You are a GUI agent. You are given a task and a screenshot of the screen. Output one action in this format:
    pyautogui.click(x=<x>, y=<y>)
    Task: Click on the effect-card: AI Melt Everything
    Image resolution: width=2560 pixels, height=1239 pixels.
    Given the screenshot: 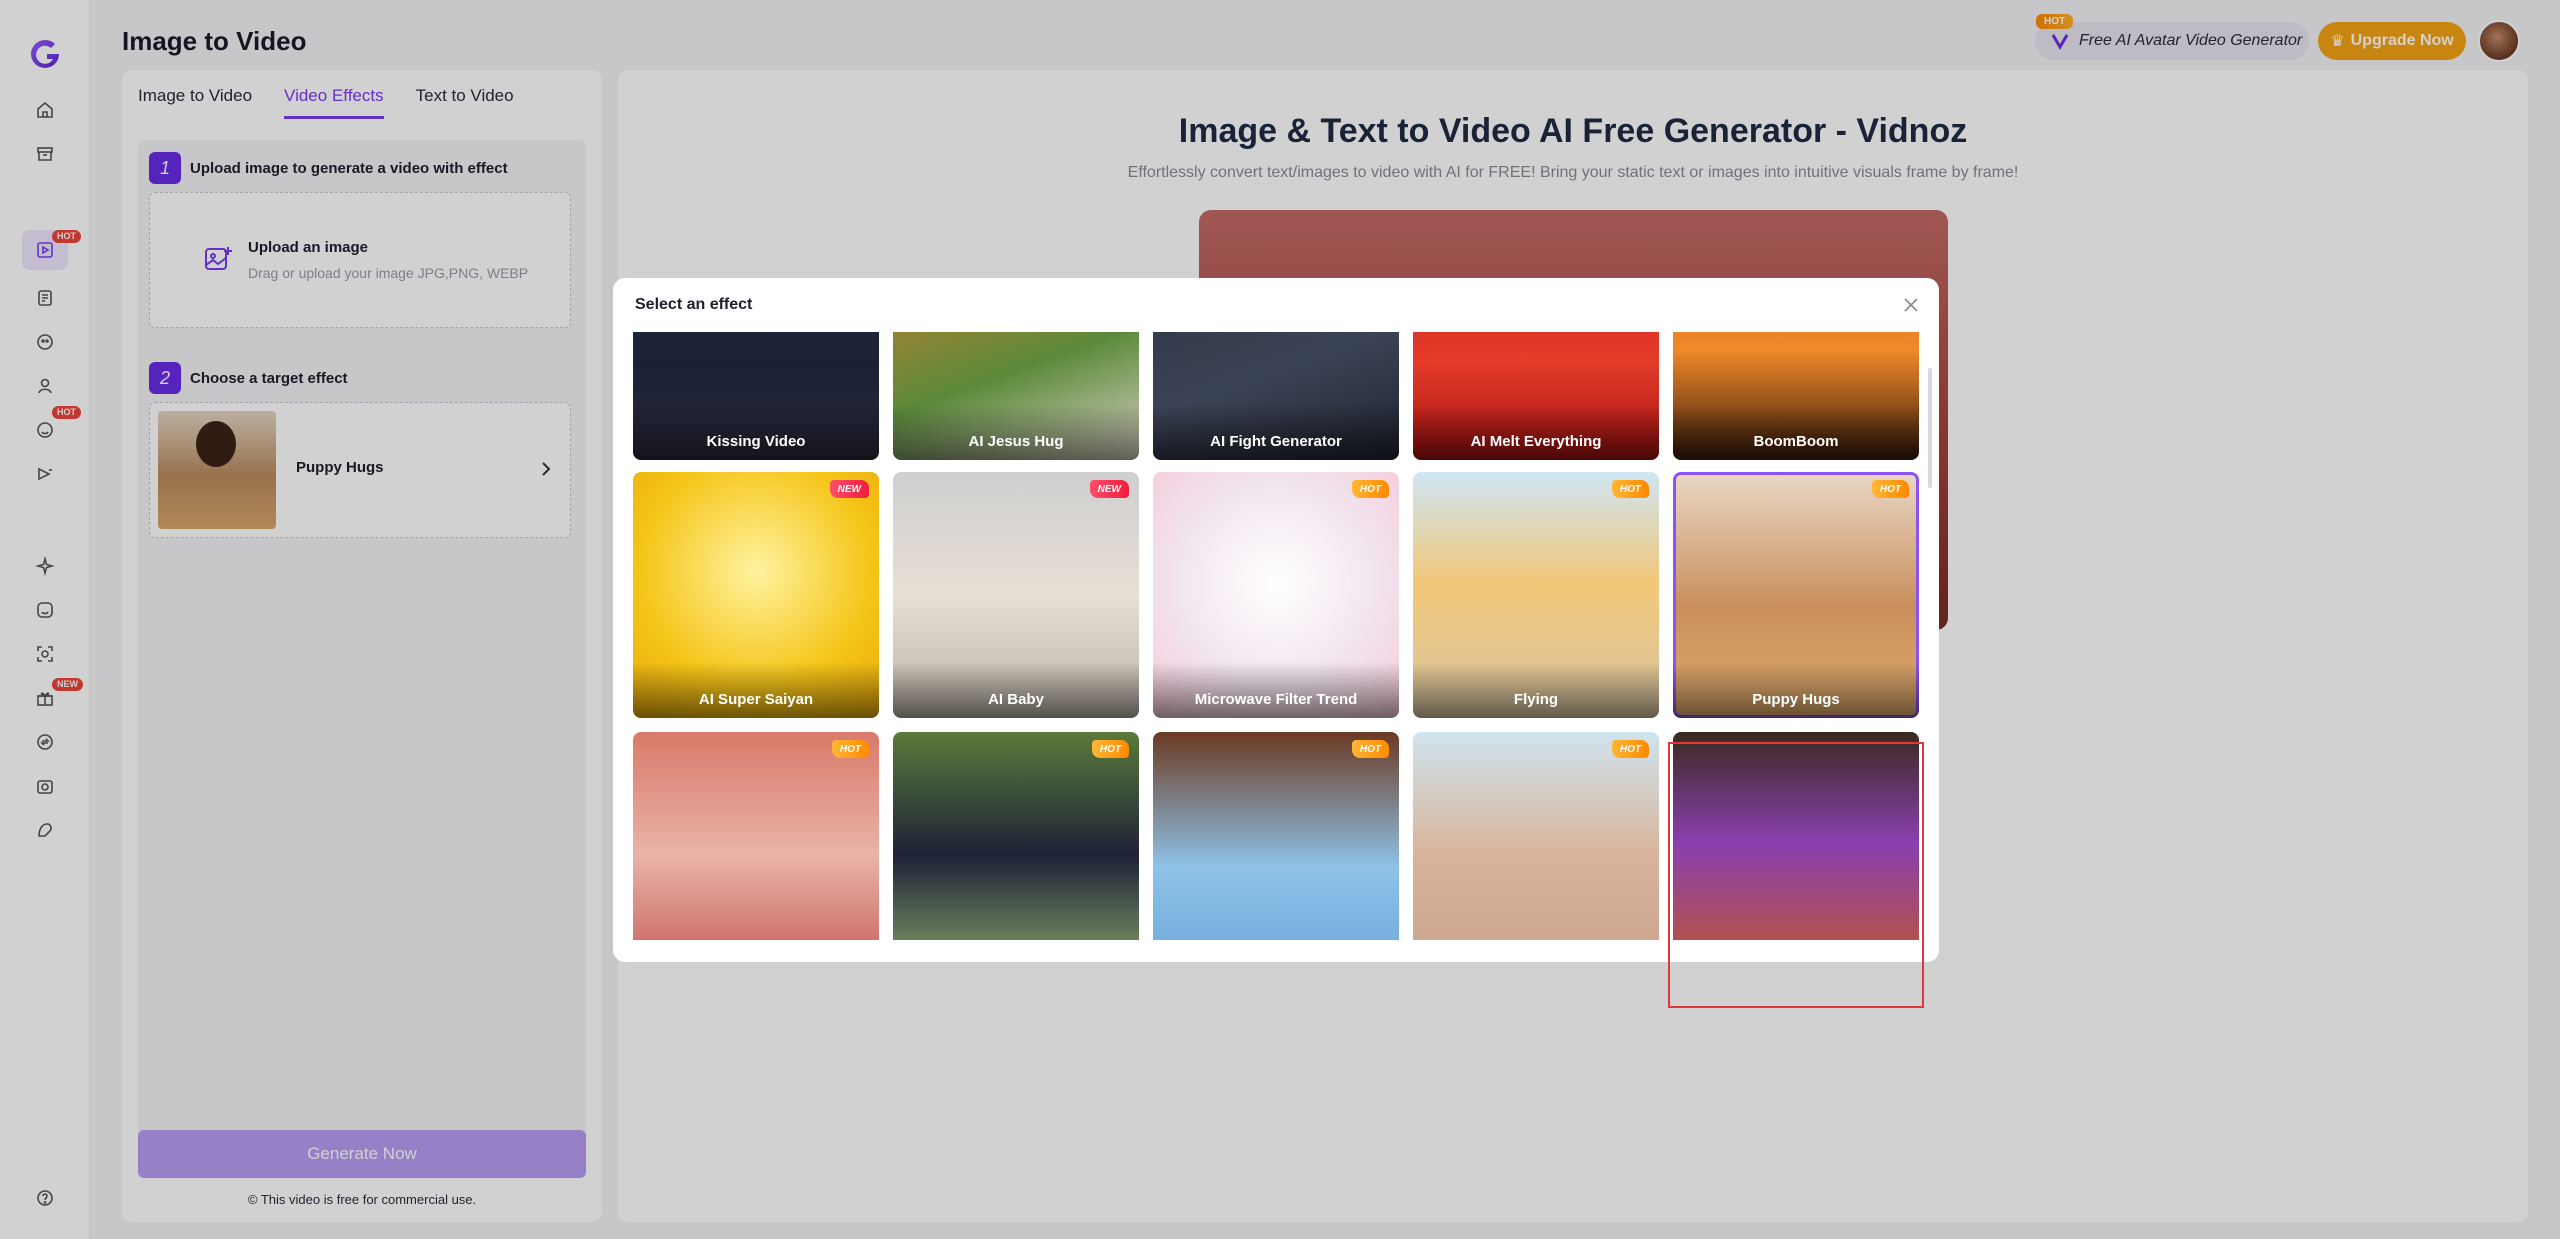 What is the action you would take?
    pyautogui.click(x=1536, y=396)
    